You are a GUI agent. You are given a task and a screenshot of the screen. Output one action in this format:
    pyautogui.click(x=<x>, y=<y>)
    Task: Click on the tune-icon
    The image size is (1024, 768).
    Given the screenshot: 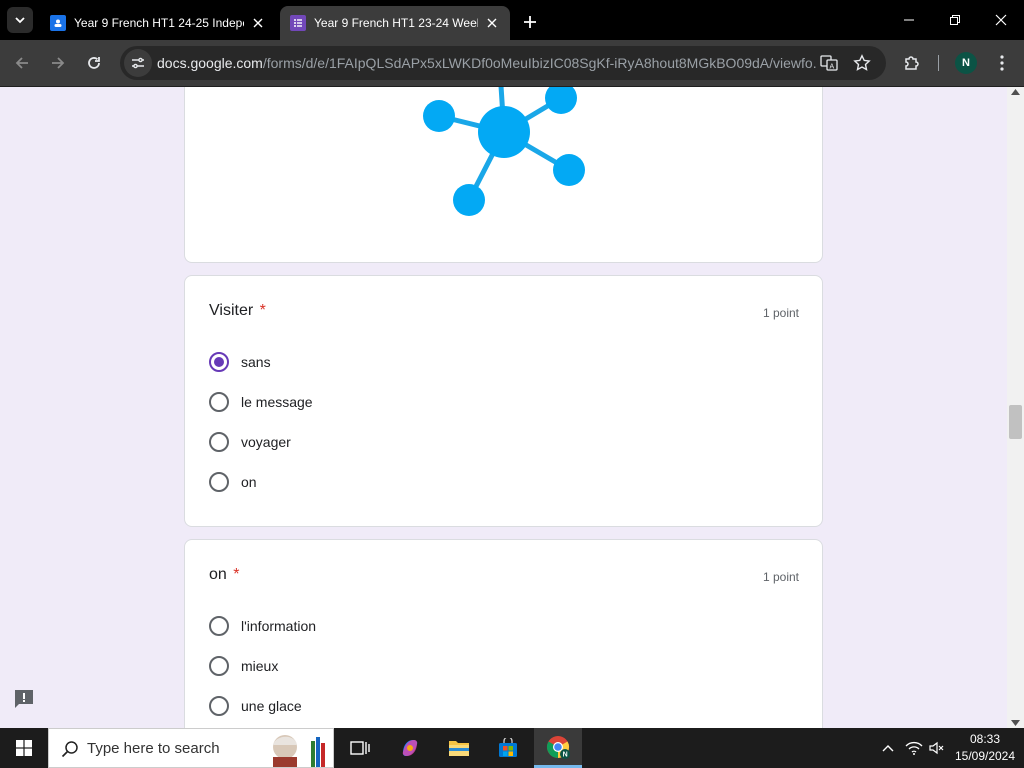 What is the action you would take?
    pyautogui.click(x=138, y=63)
    